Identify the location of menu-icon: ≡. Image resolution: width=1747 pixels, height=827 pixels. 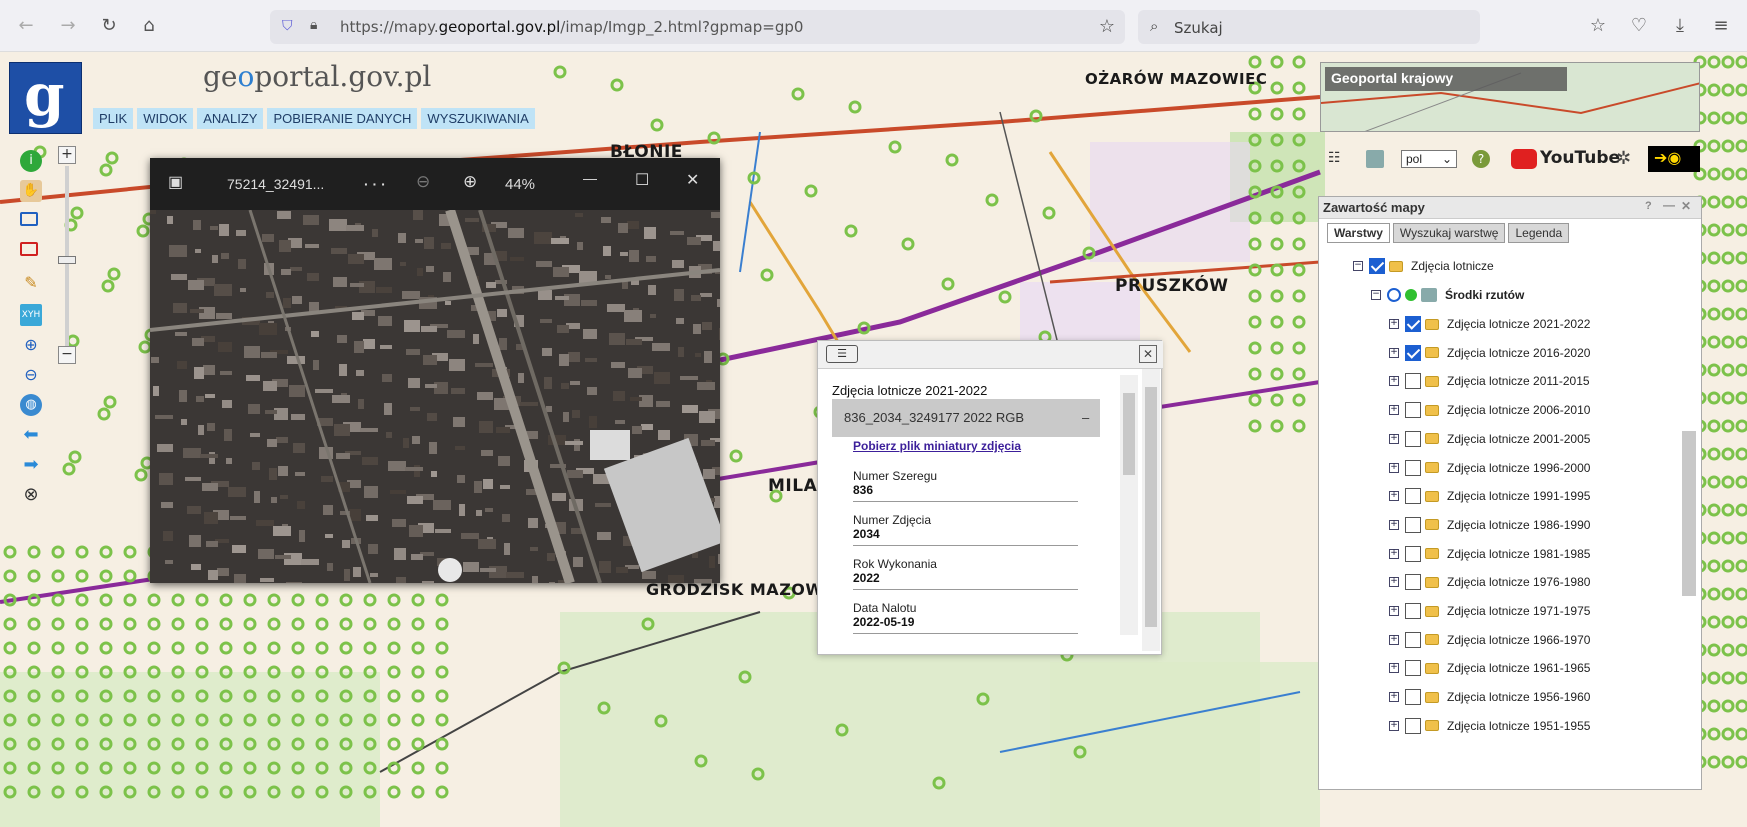
(1721, 26).